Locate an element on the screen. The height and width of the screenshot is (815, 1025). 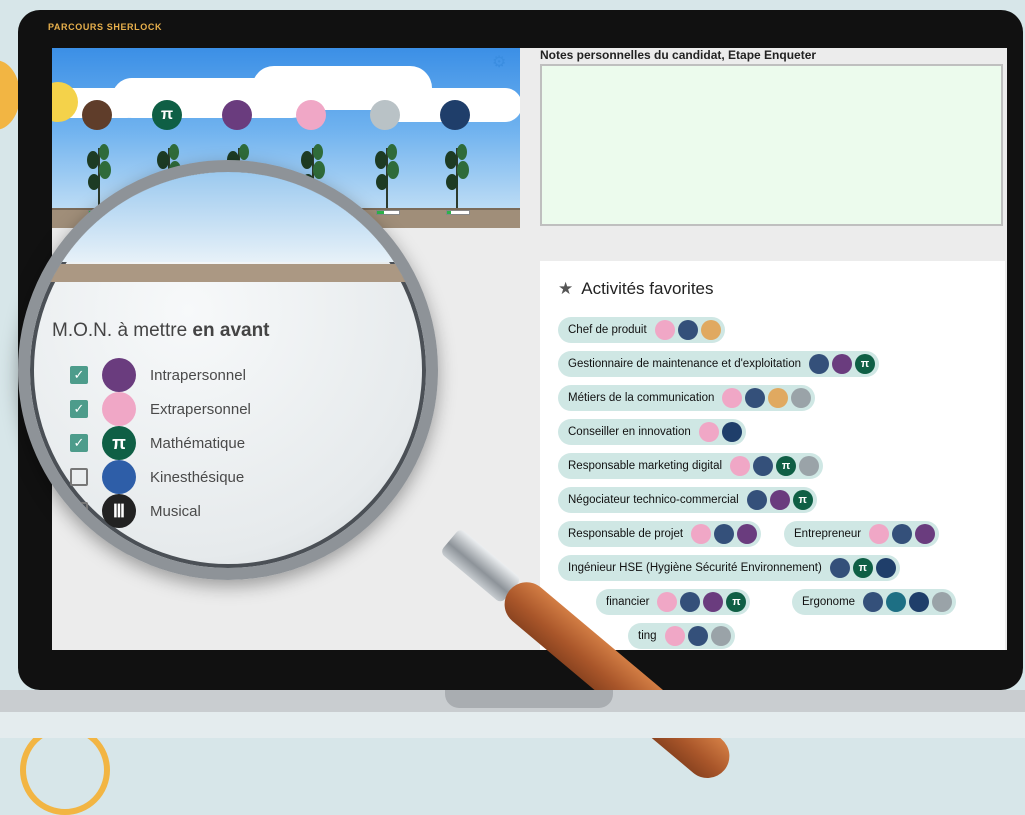
extrapersonnel-medal-icon is located at coordinates (311, 115).